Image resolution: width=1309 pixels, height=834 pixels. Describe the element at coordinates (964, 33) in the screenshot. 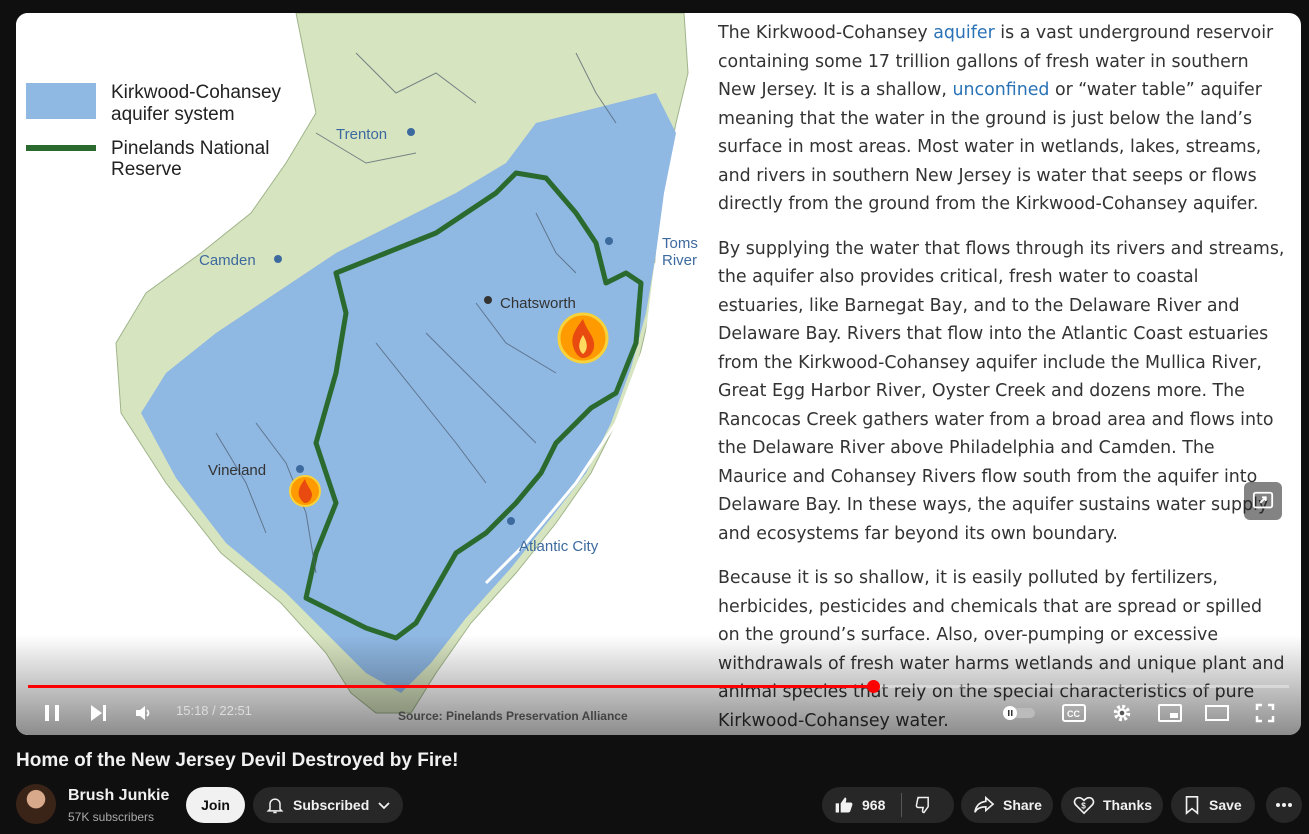

I see `aquifer-link: aquifer` at that location.